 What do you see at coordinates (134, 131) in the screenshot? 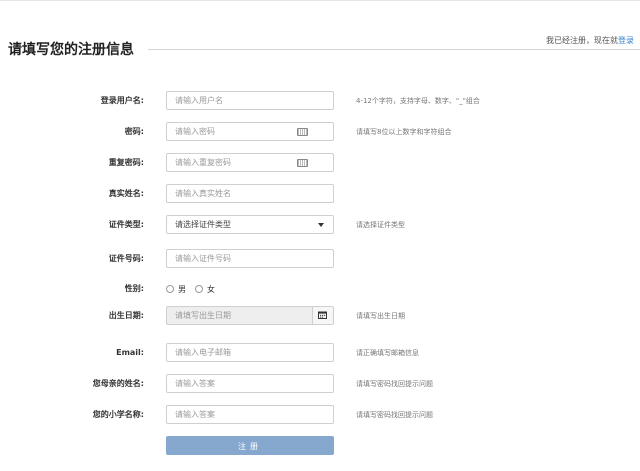
I see `password-label: 密码:` at bounding box center [134, 131].